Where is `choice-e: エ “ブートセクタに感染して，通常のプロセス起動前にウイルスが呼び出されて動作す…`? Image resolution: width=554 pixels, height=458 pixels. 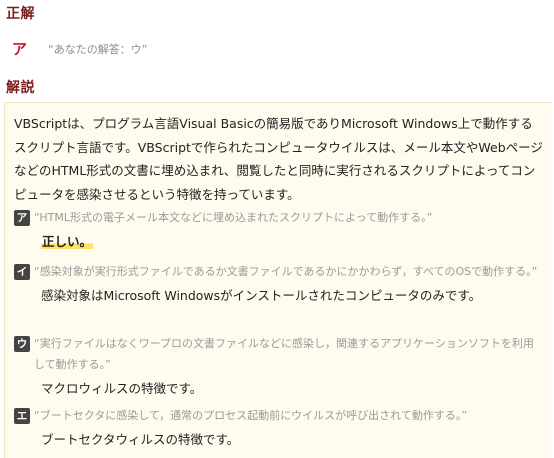
choice-e: エ “ブートセクタに感染して，通常のプロセス起動前にウイルスが呼び出されて動作す… is located at coordinates (279, 427).